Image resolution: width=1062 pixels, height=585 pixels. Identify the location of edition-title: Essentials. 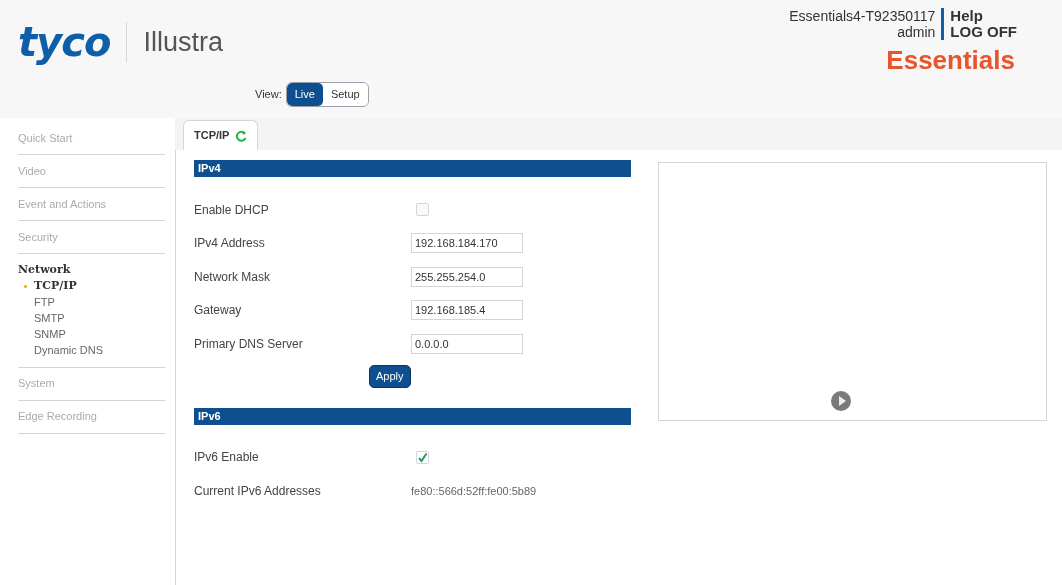
(951, 60).